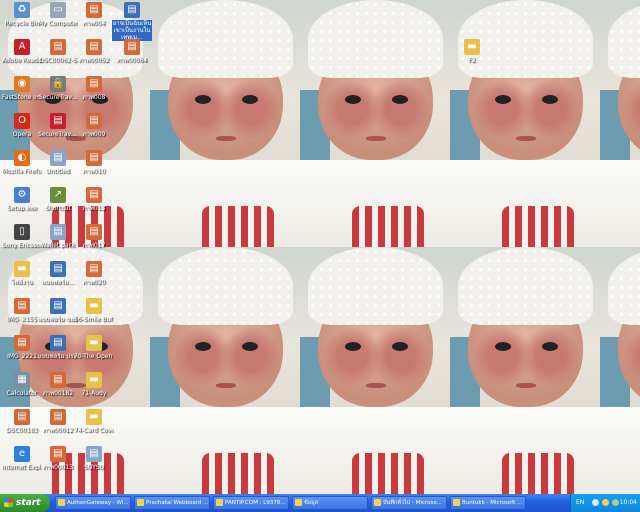 This screenshot has height=512, width=640. I want to click on desktop-icon: O Opera, so click(22, 131).